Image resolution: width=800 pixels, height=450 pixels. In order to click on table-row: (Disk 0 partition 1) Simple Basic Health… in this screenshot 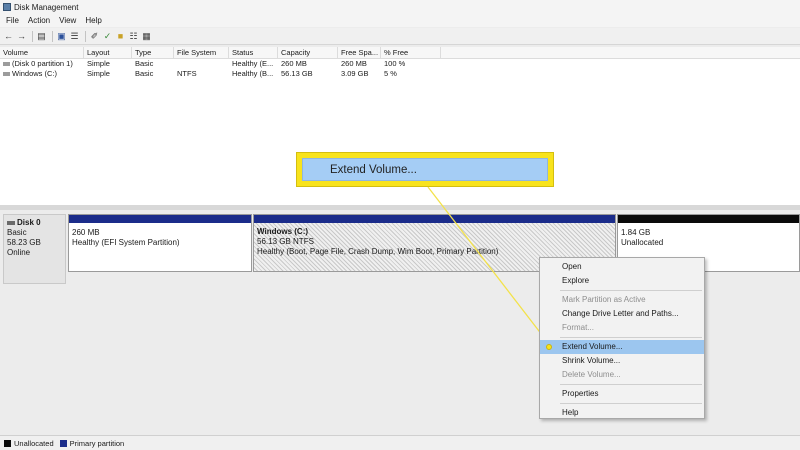, I will do `click(400, 64)`.